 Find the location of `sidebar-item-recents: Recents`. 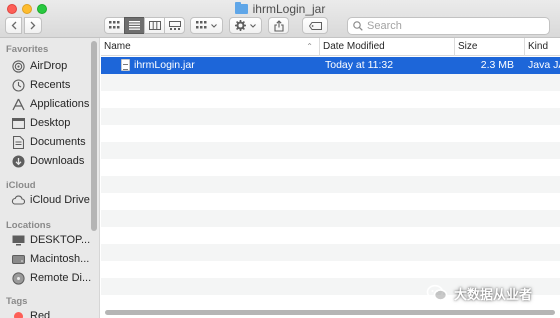

sidebar-item-recents: Recents is located at coordinates (54, 85).